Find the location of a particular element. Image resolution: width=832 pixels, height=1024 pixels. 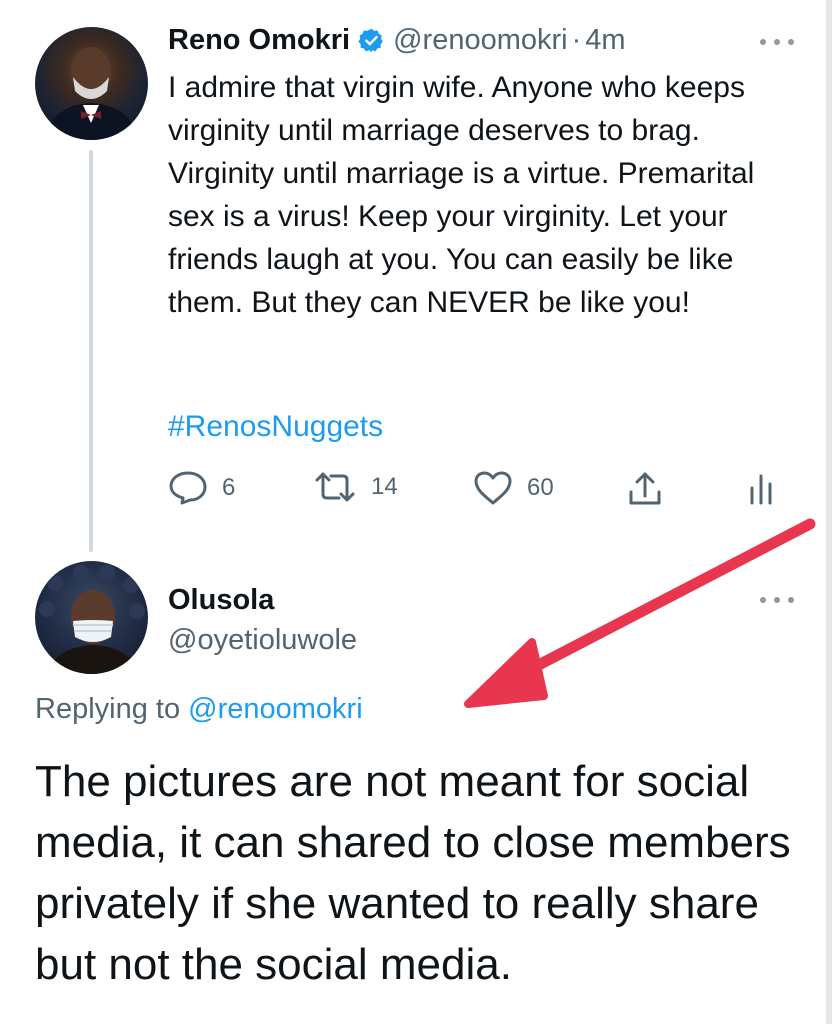

retweet-button: 14 is located at coordinates (355, 487).